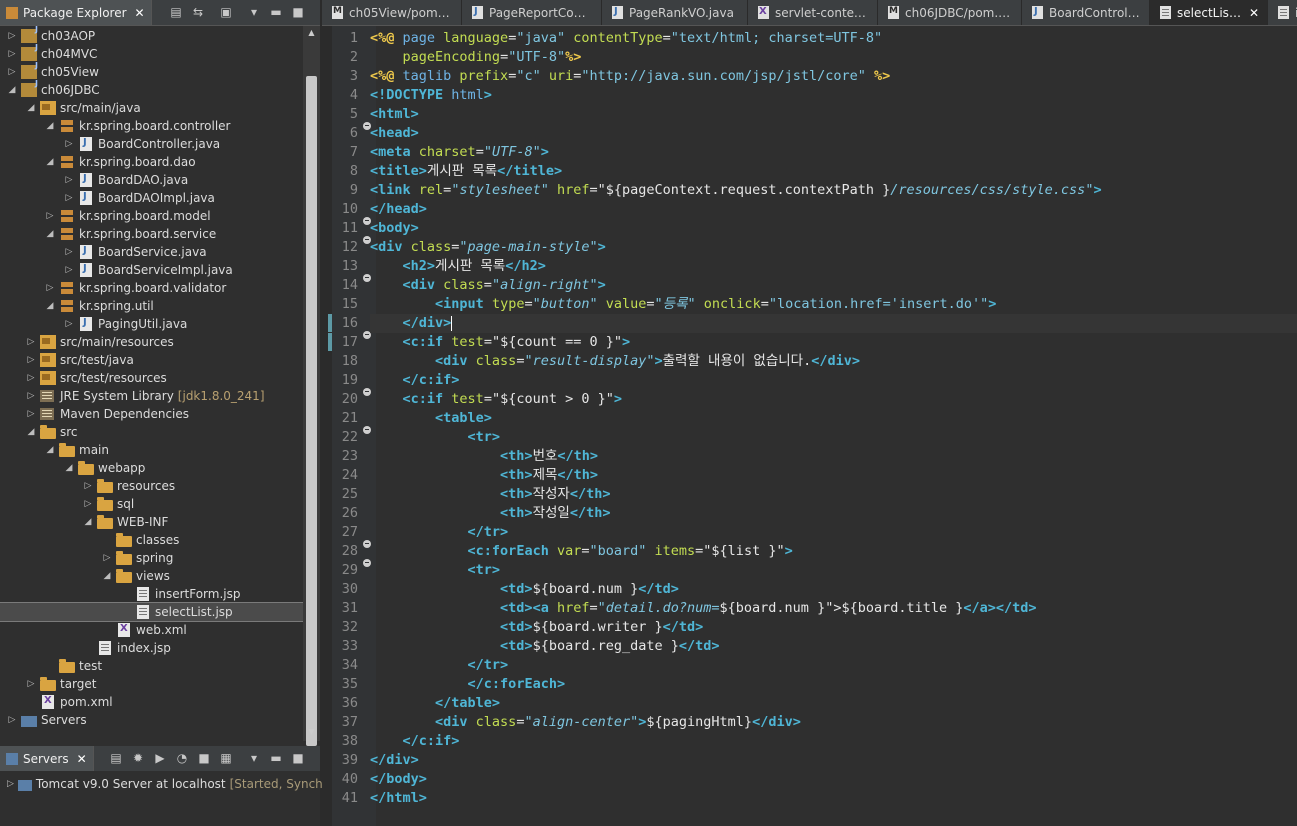 The image size is (1297, 826). Describe the element at coordinates (151, 270) in the screenshot. I see `tree-item: ▷ BoardServiceImpl.java` at that location.